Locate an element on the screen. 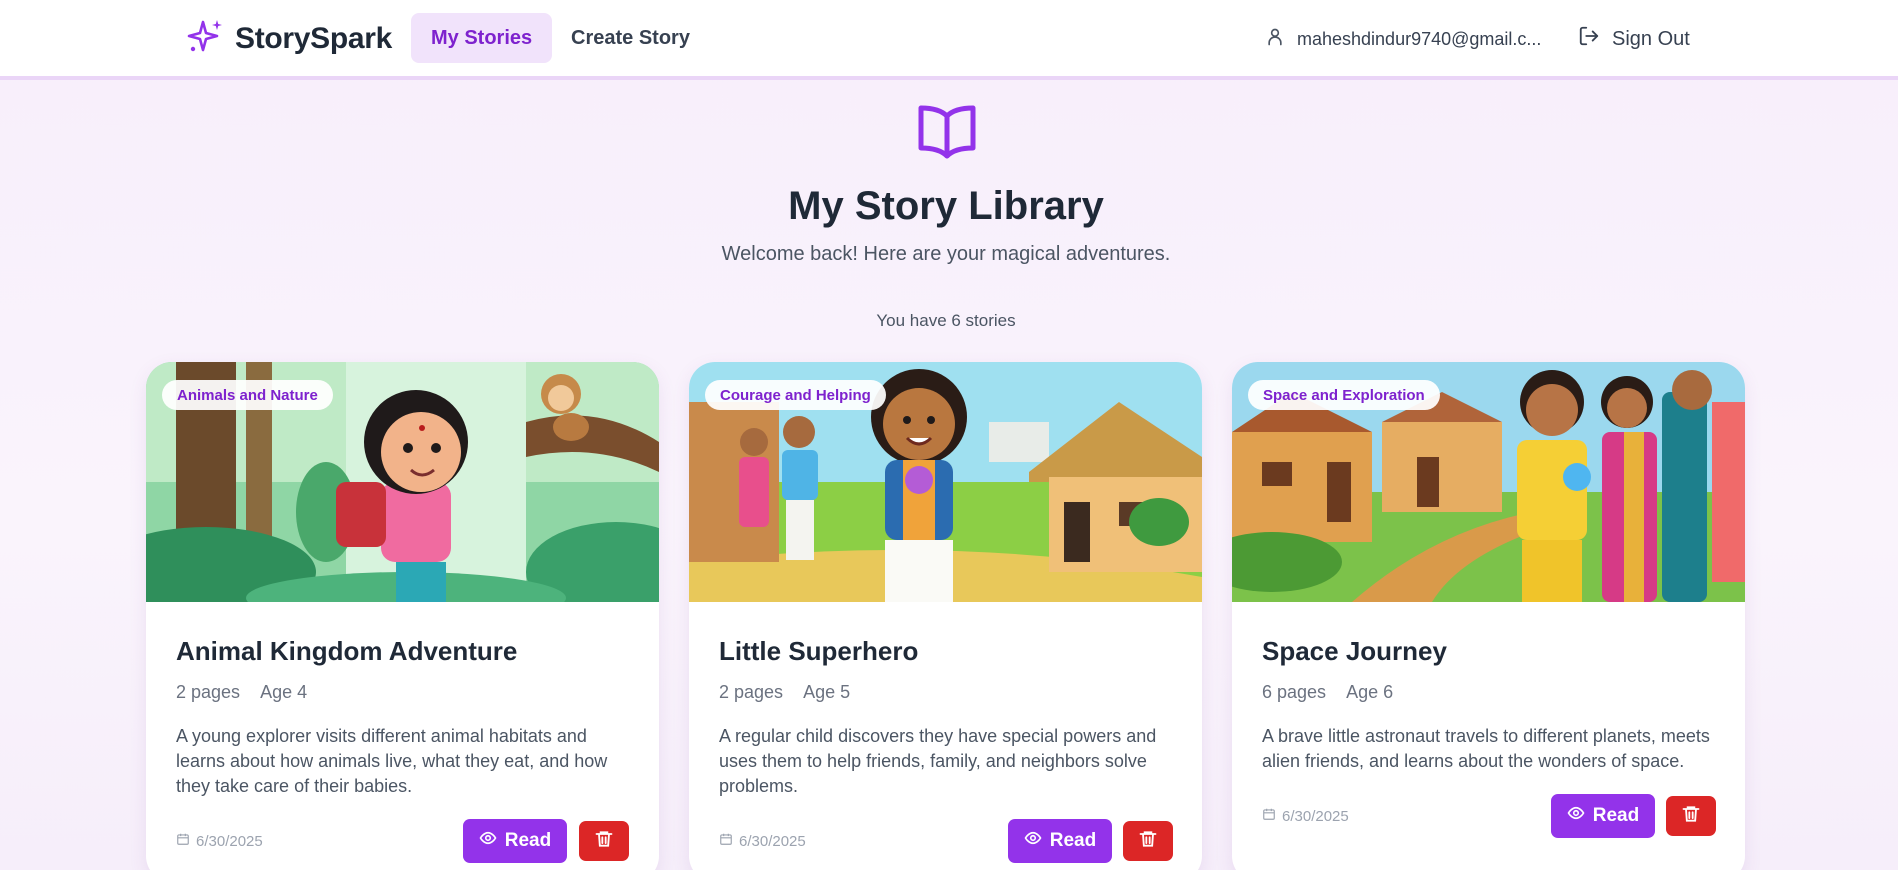  story-count: You have 6 stories is located at coordinates (946, 320).